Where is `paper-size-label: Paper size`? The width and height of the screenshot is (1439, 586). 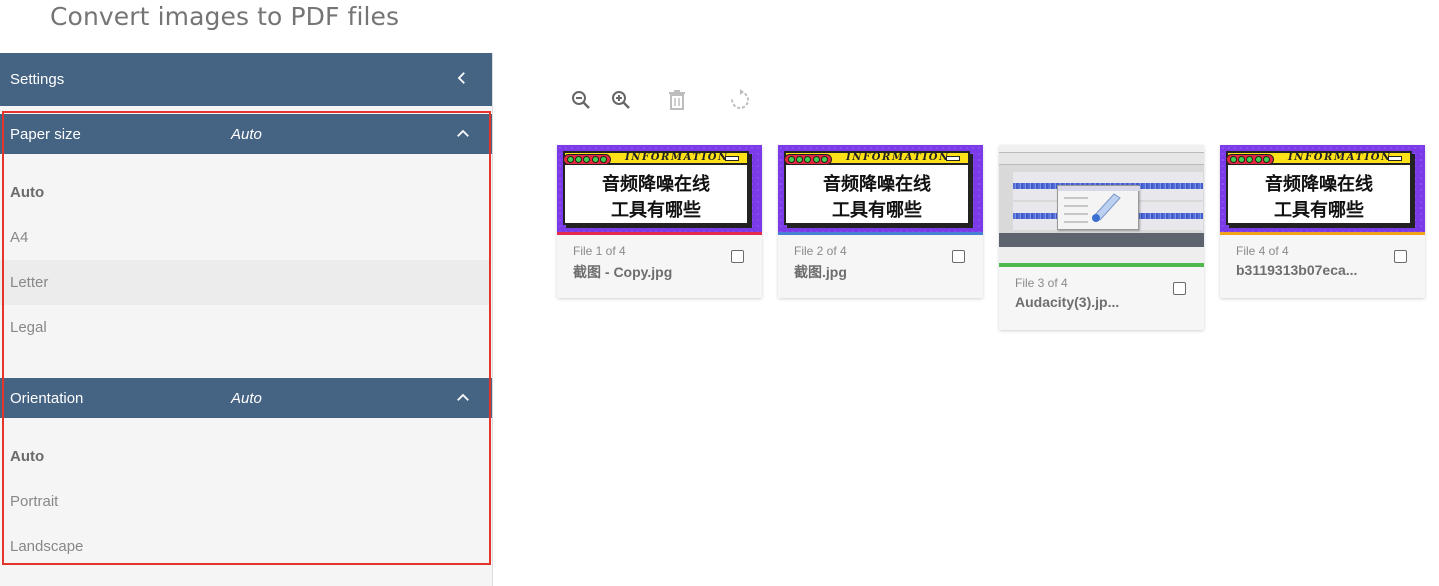
paper-size-label: Paper size is located at coordinates (45, 134).